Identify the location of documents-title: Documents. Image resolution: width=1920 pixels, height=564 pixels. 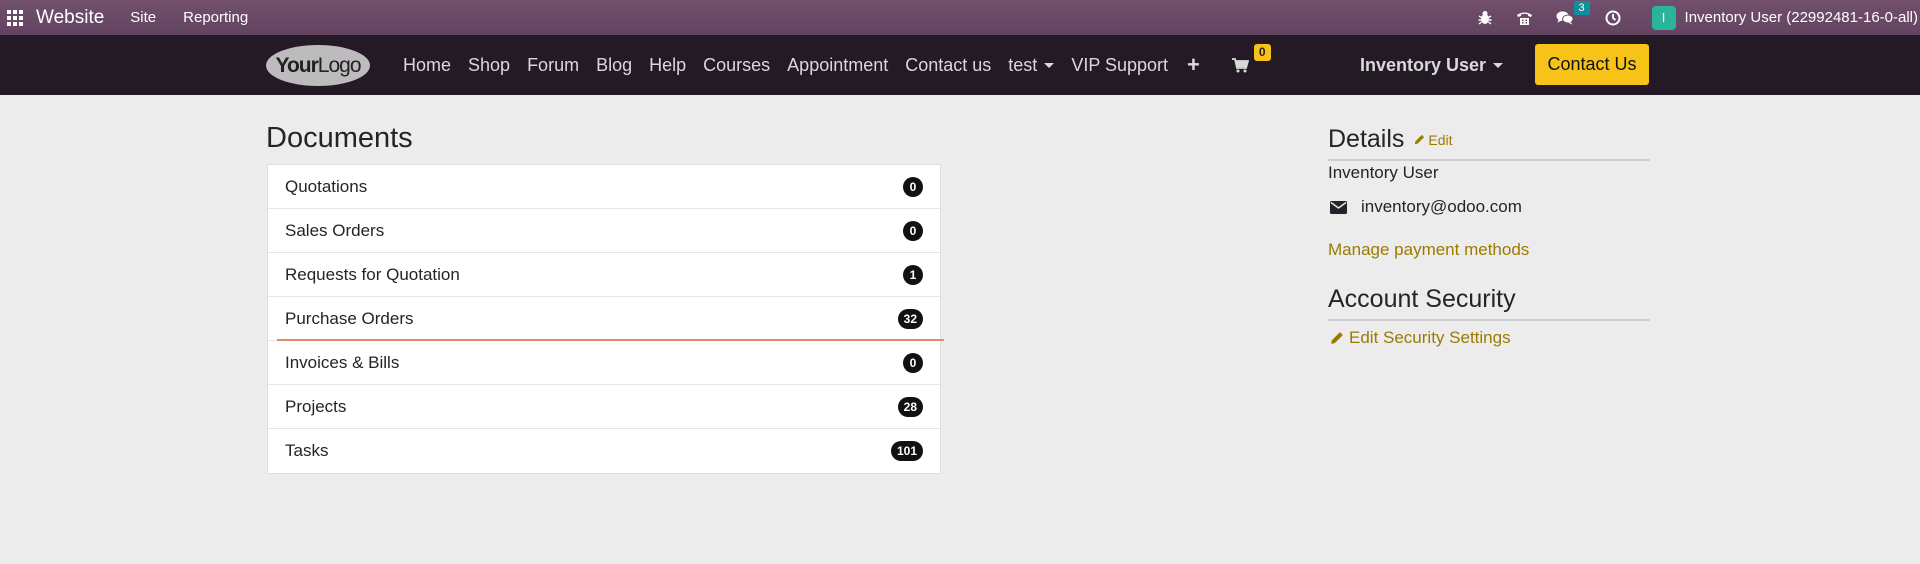
(339, 138).